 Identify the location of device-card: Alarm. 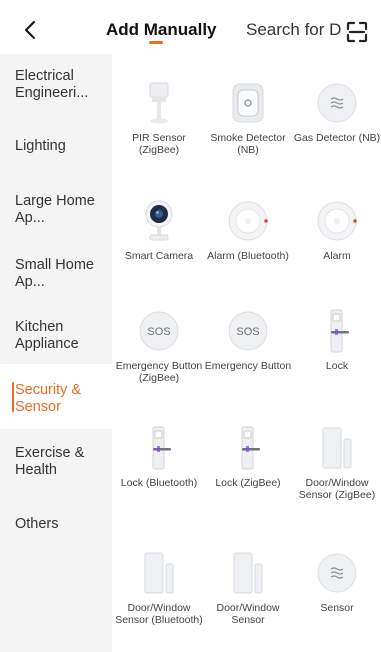
(337, 230).